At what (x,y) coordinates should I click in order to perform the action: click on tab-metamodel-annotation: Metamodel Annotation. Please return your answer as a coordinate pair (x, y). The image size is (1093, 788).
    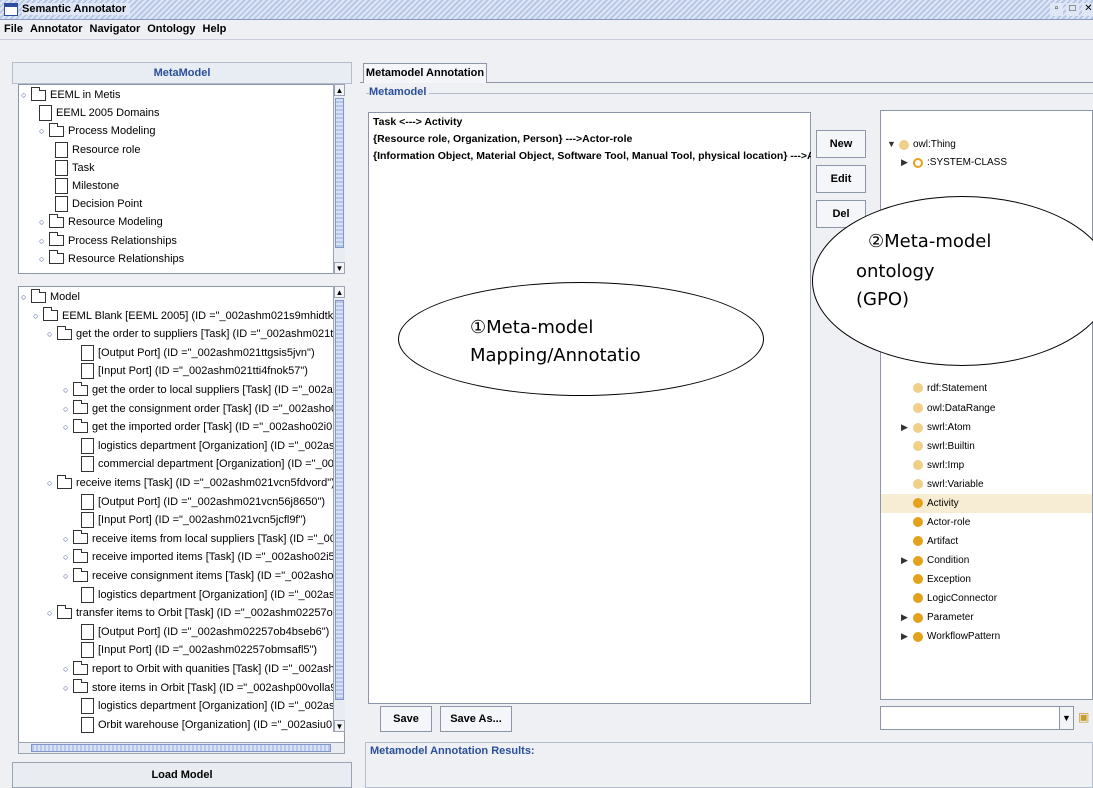
    Looking at the image, I should click on (425, 73).